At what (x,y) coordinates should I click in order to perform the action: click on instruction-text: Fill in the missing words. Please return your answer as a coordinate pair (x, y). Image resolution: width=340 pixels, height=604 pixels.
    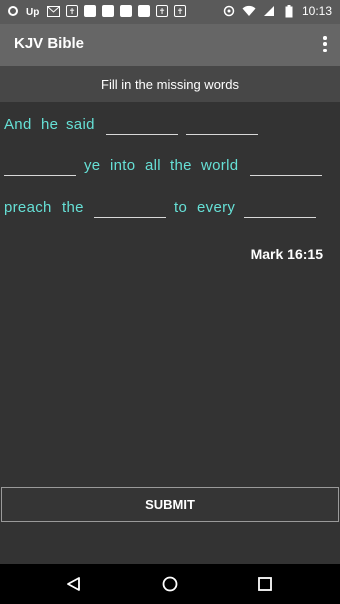
    Looking at the image, I should click on (170, 84).